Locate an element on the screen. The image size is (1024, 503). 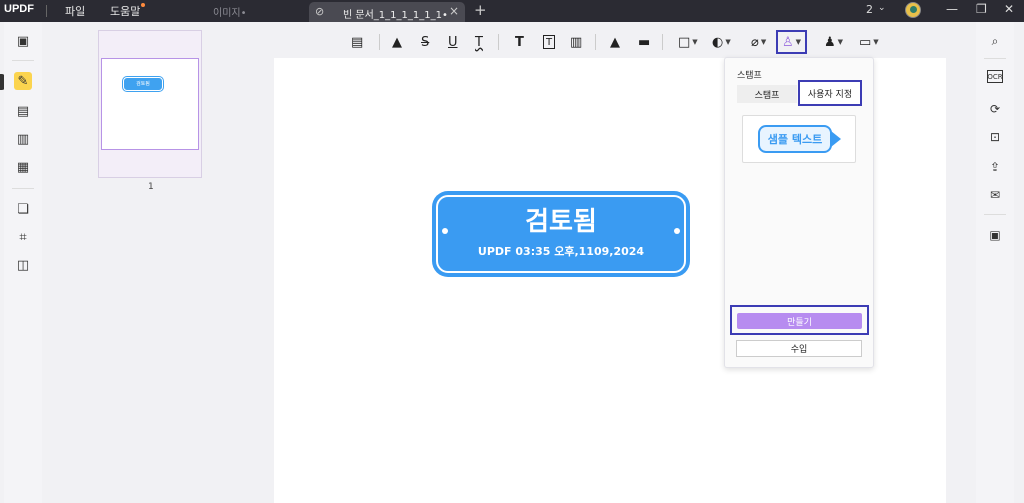
close-tab-icon: × is located at coordinates (454, 11).